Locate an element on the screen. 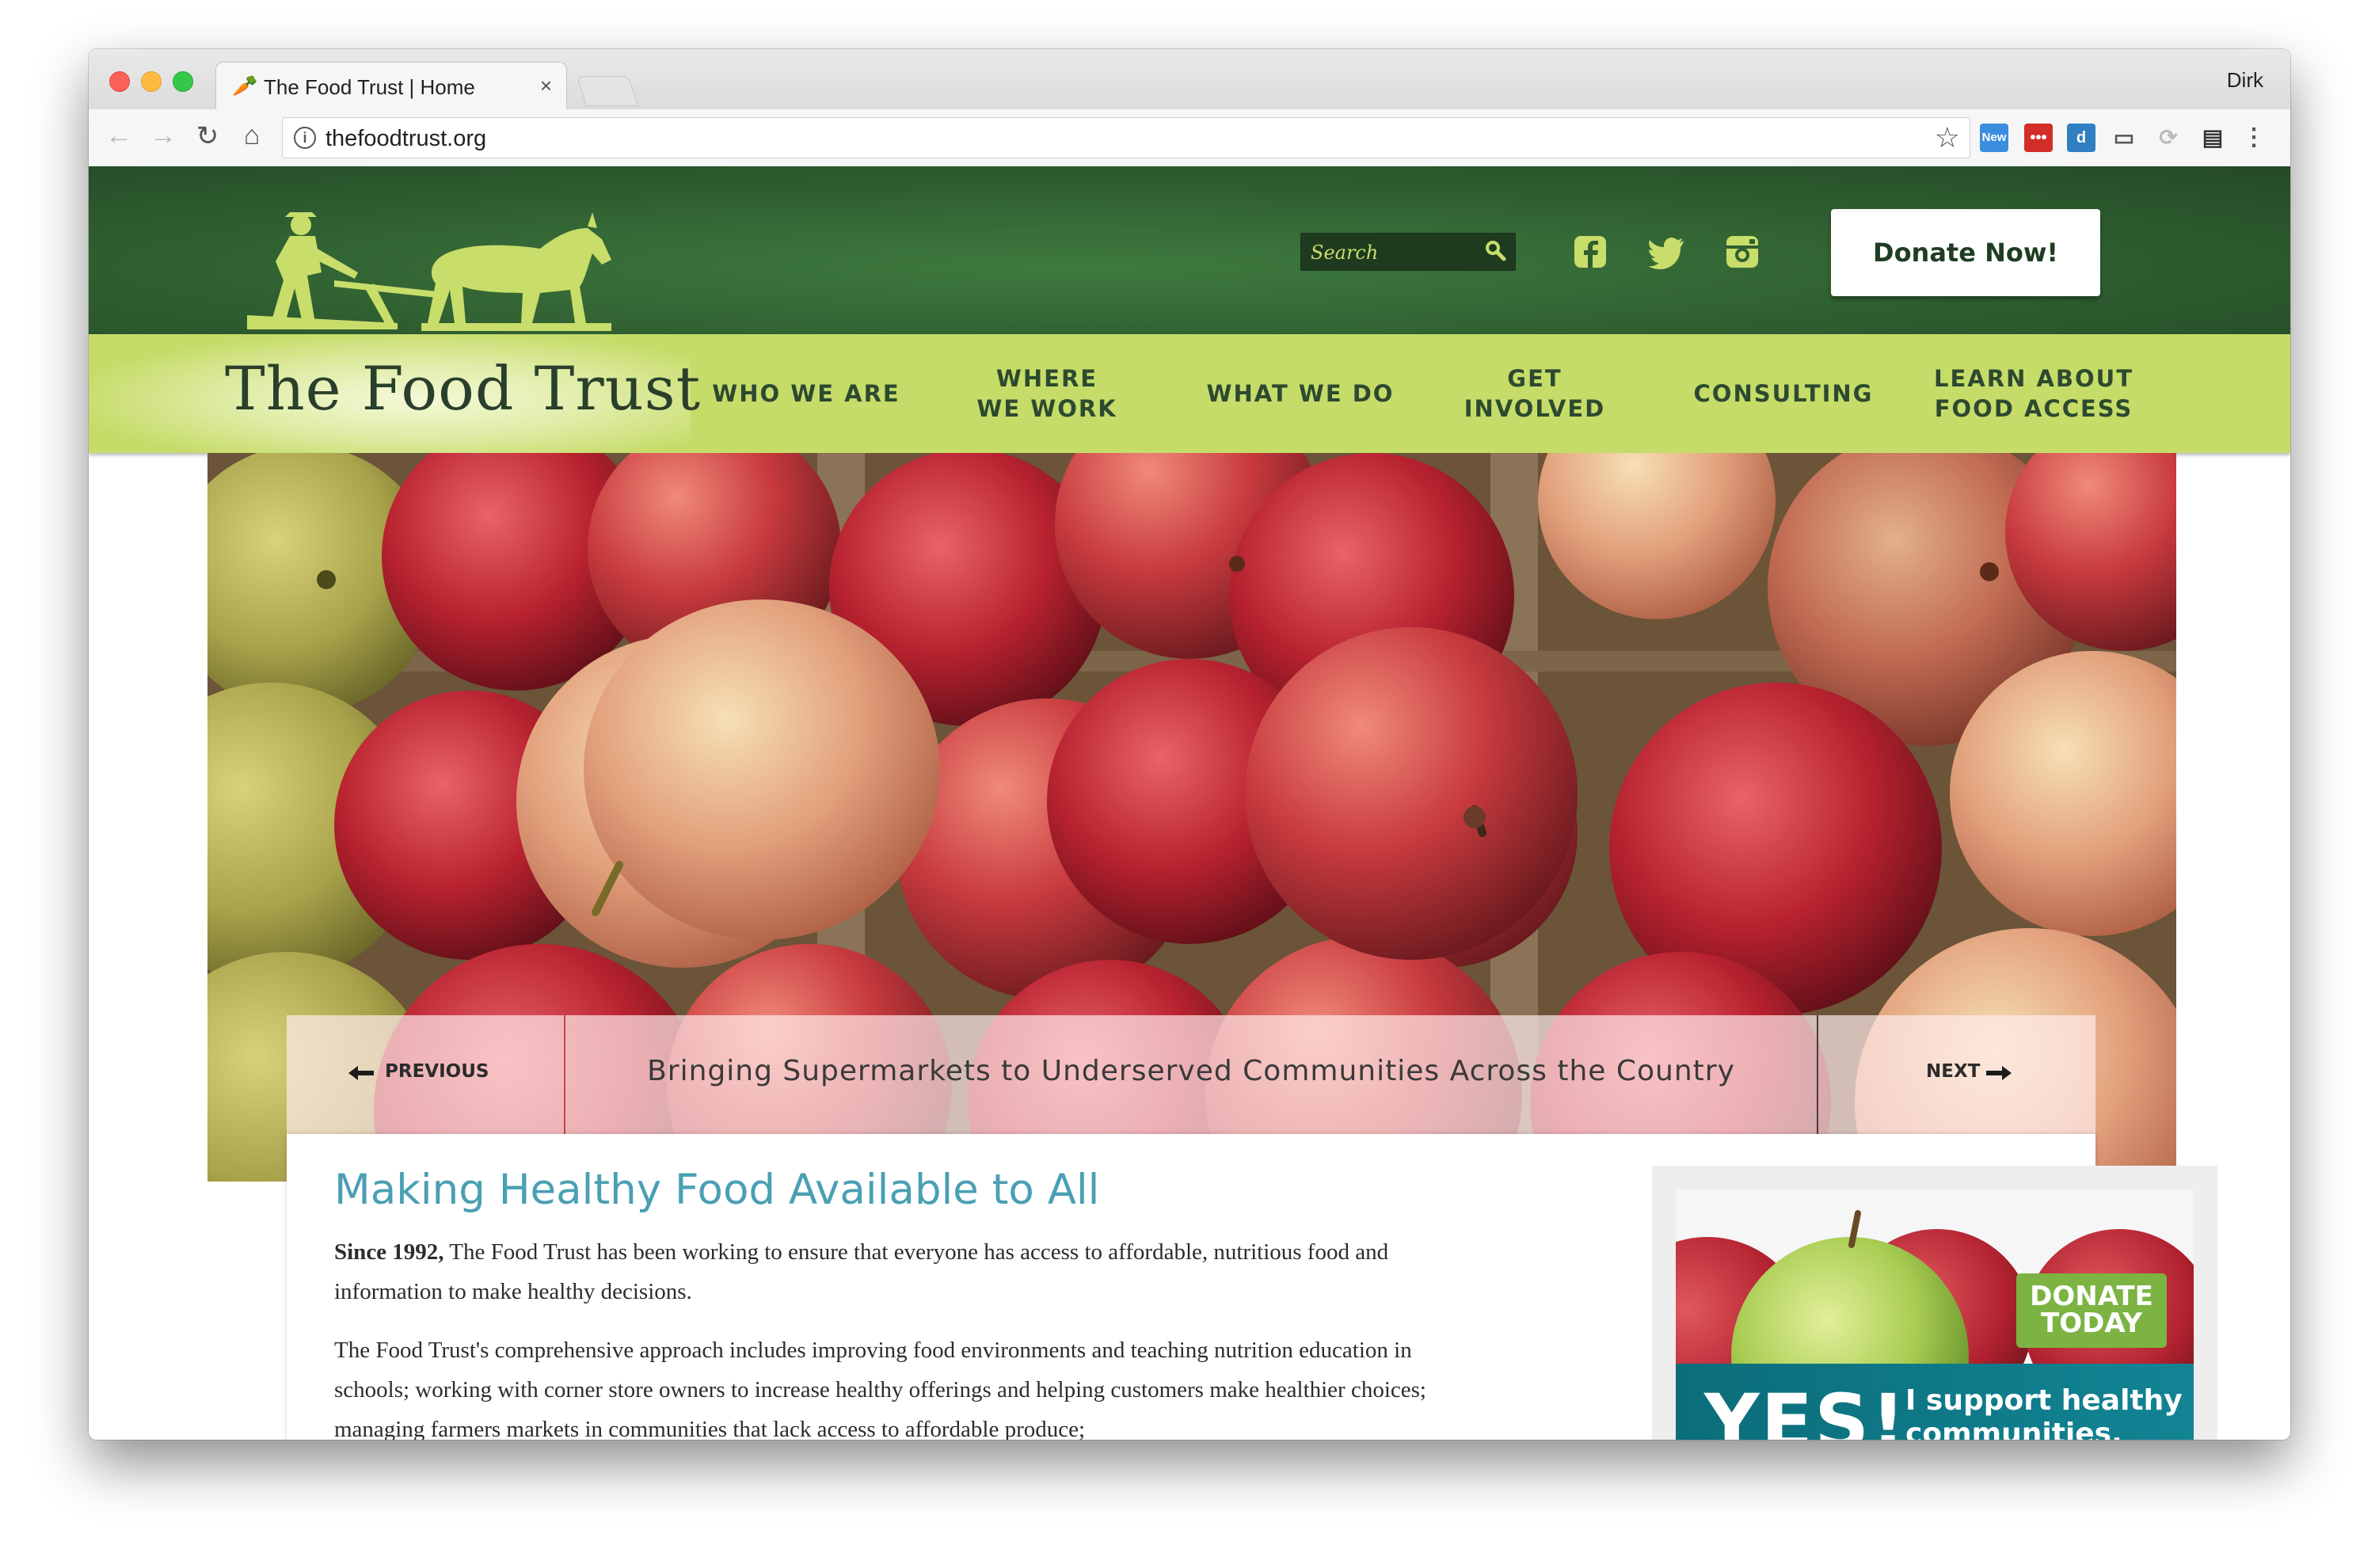  sync-extension-icon: ⟳ is located at coordinates (2168, 138).